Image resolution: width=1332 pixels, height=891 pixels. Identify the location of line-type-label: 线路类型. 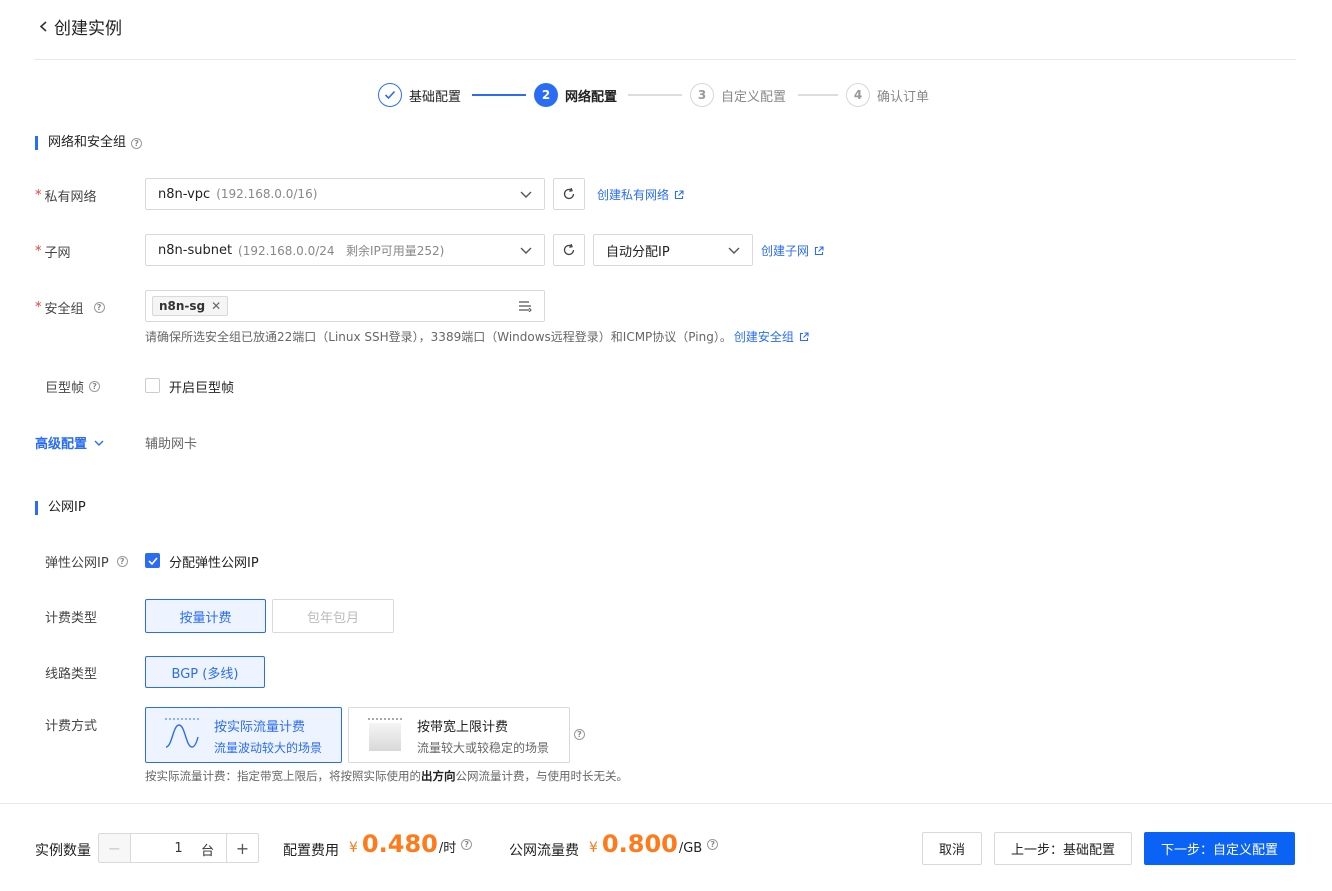
(71, 674).